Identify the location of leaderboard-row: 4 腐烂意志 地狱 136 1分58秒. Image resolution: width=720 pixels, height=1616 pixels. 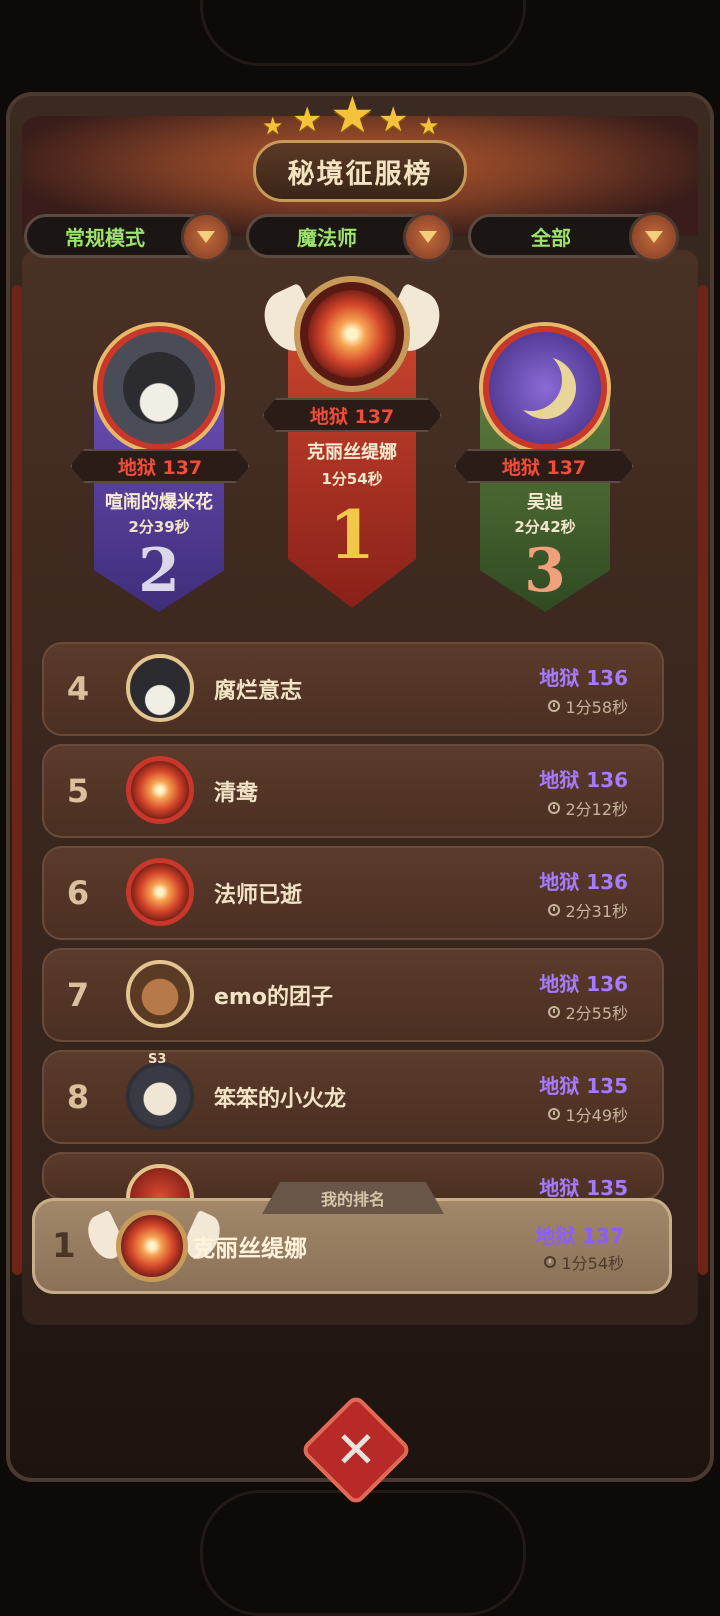
(353, 689).